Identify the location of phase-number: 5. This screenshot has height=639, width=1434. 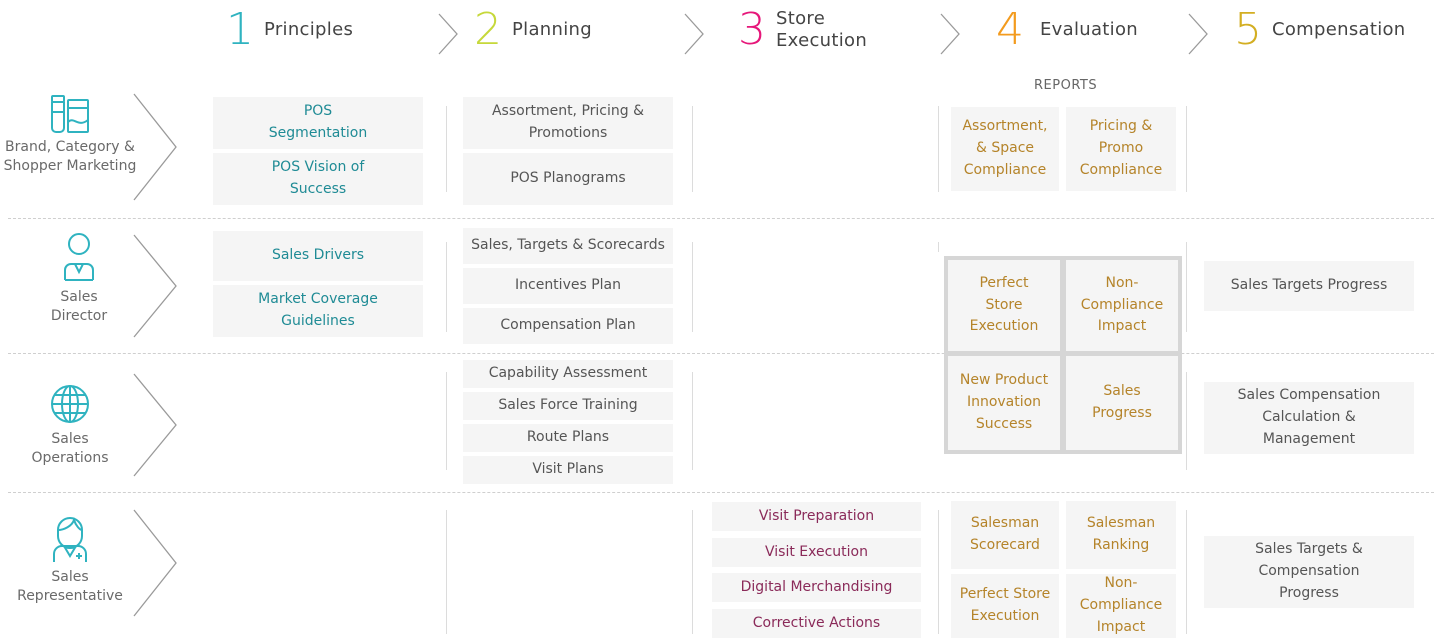
(1248, 29).